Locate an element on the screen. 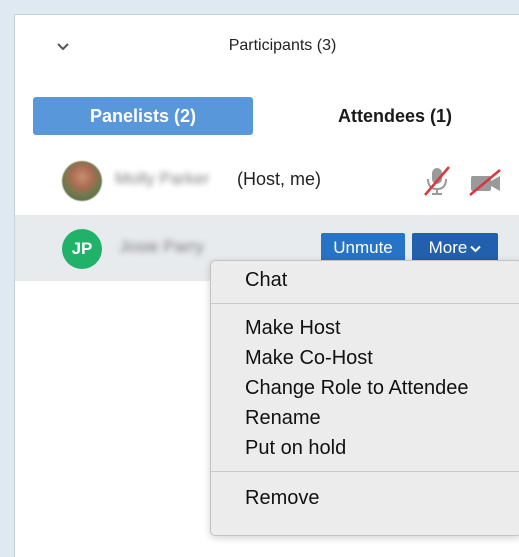 The width and height of the screenshot is (519, 557). menu-item-make-co-host: Make Co-Host is located at coordinates (309, 358).